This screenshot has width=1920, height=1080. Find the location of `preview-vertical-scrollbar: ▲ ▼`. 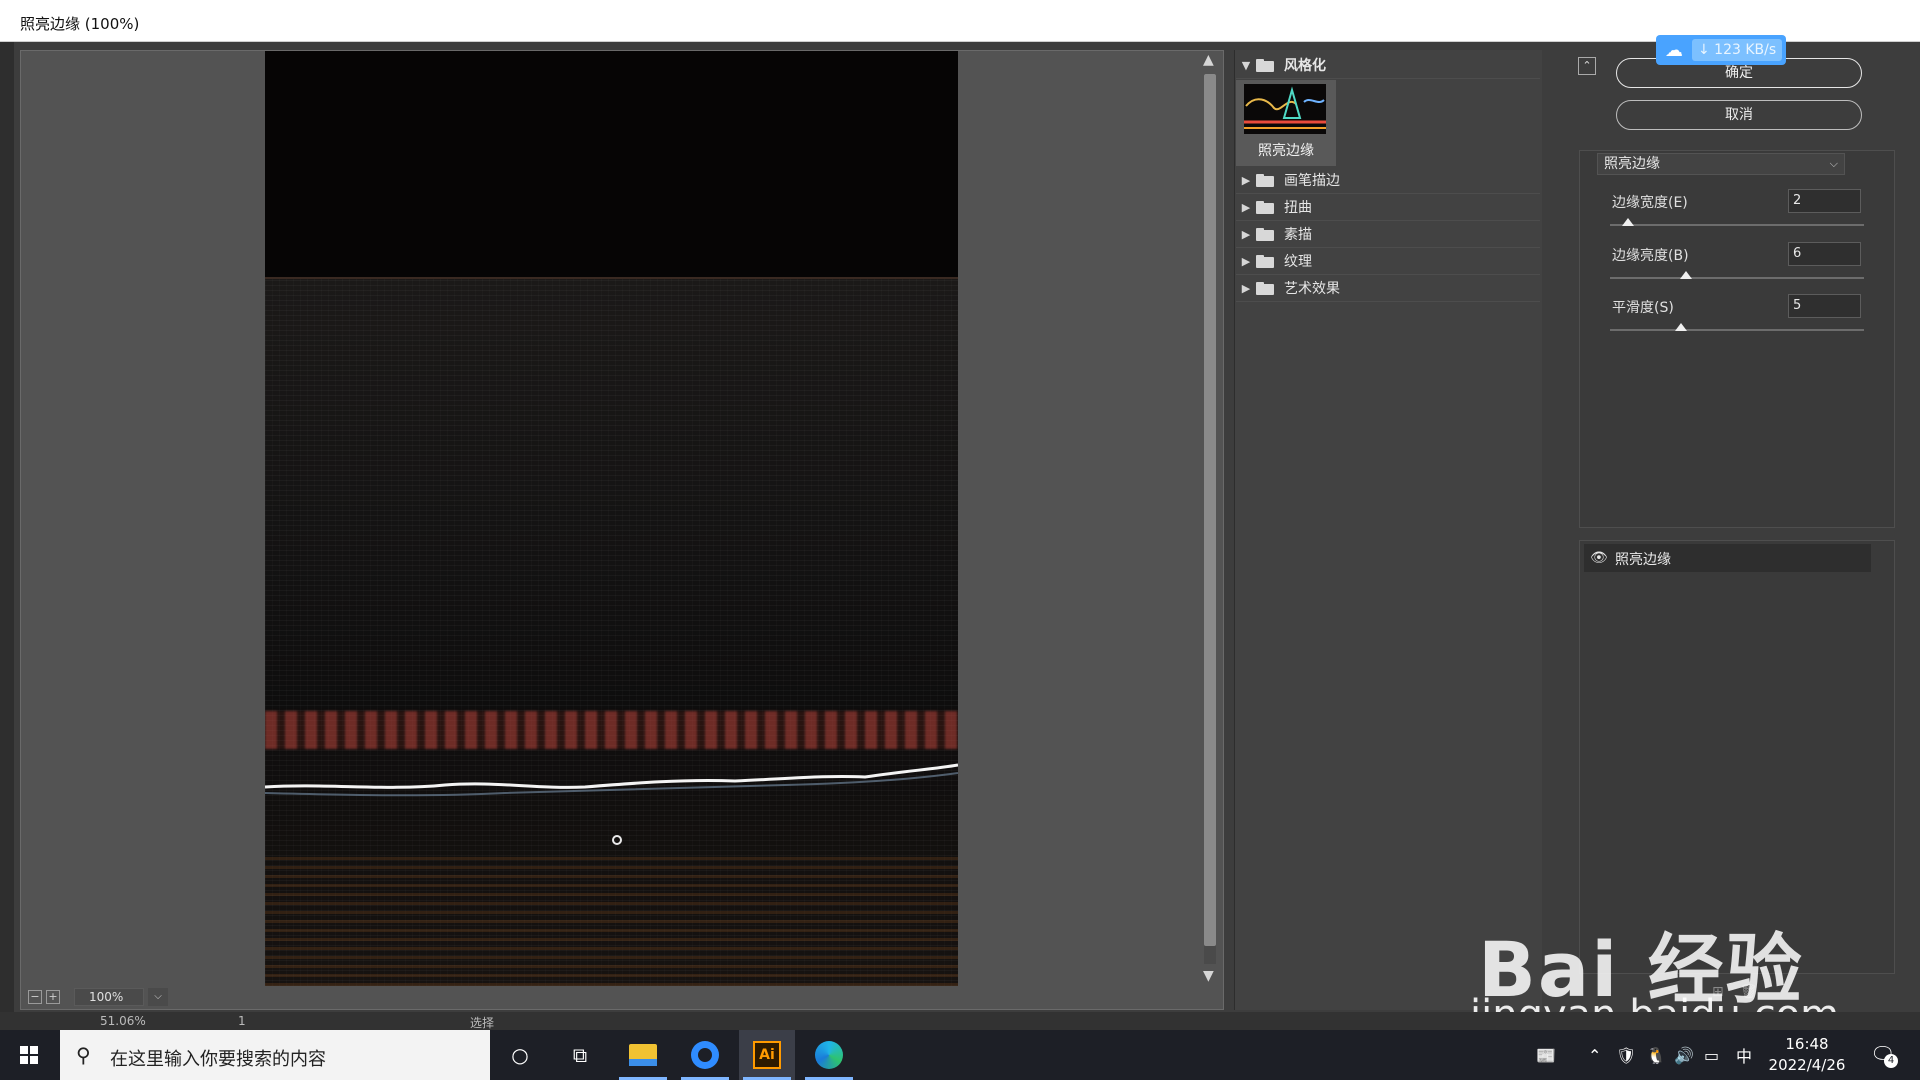

preview-vertical-scrollbar: ▲ ▼ is located at coordinates (1210, 520).